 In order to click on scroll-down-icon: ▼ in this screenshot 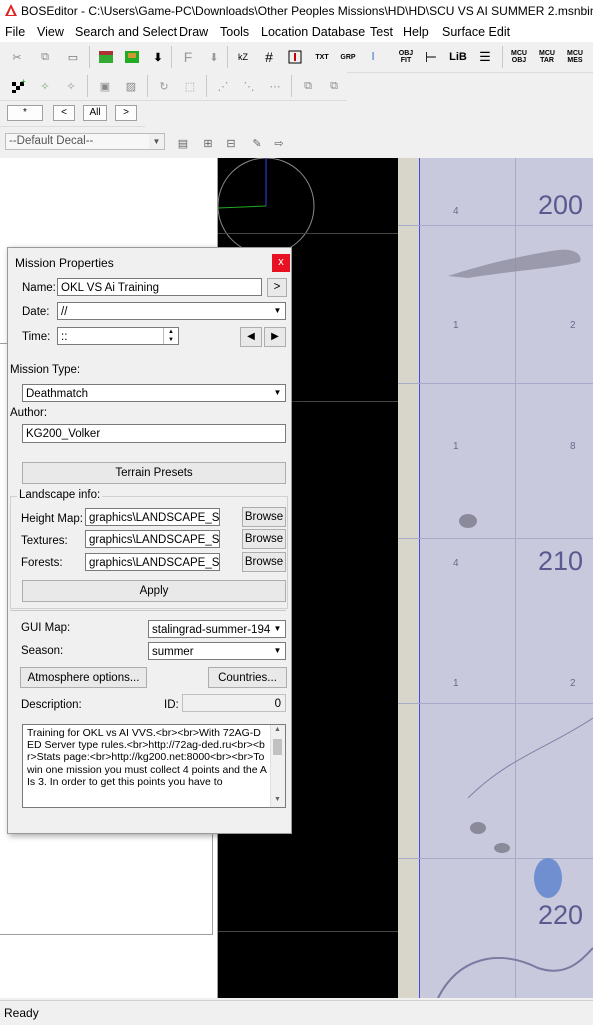, I will do `click(277, 799)`.